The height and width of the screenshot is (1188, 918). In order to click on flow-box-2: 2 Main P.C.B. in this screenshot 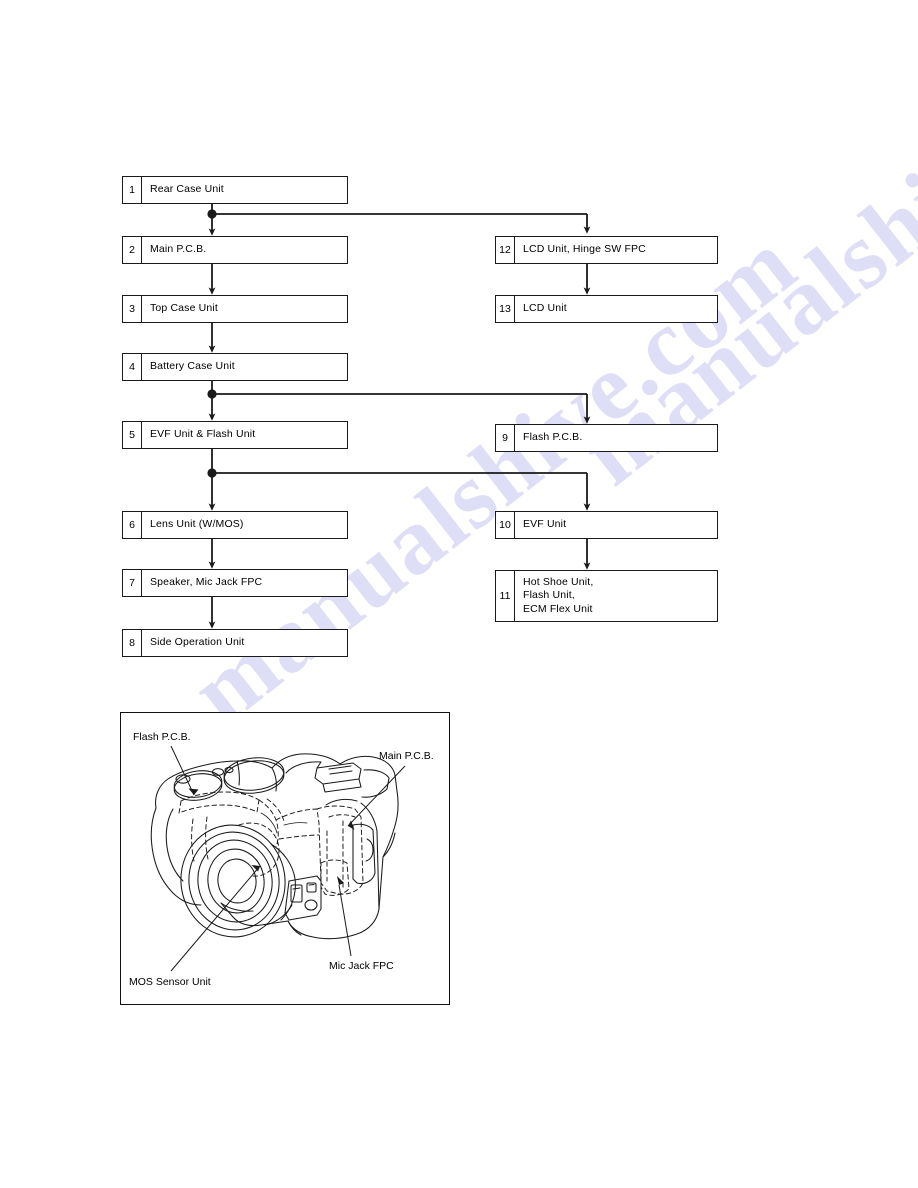, I will do `click(235, 250)`.